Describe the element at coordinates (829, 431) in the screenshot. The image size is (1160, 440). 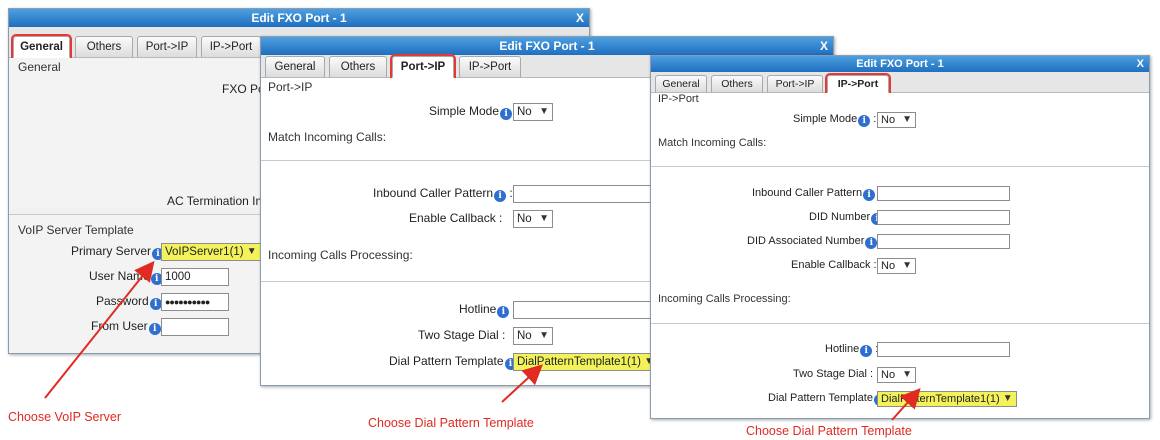
I see `annotation-choose-dial-2: Choose Dial Pattern Template` at that location.